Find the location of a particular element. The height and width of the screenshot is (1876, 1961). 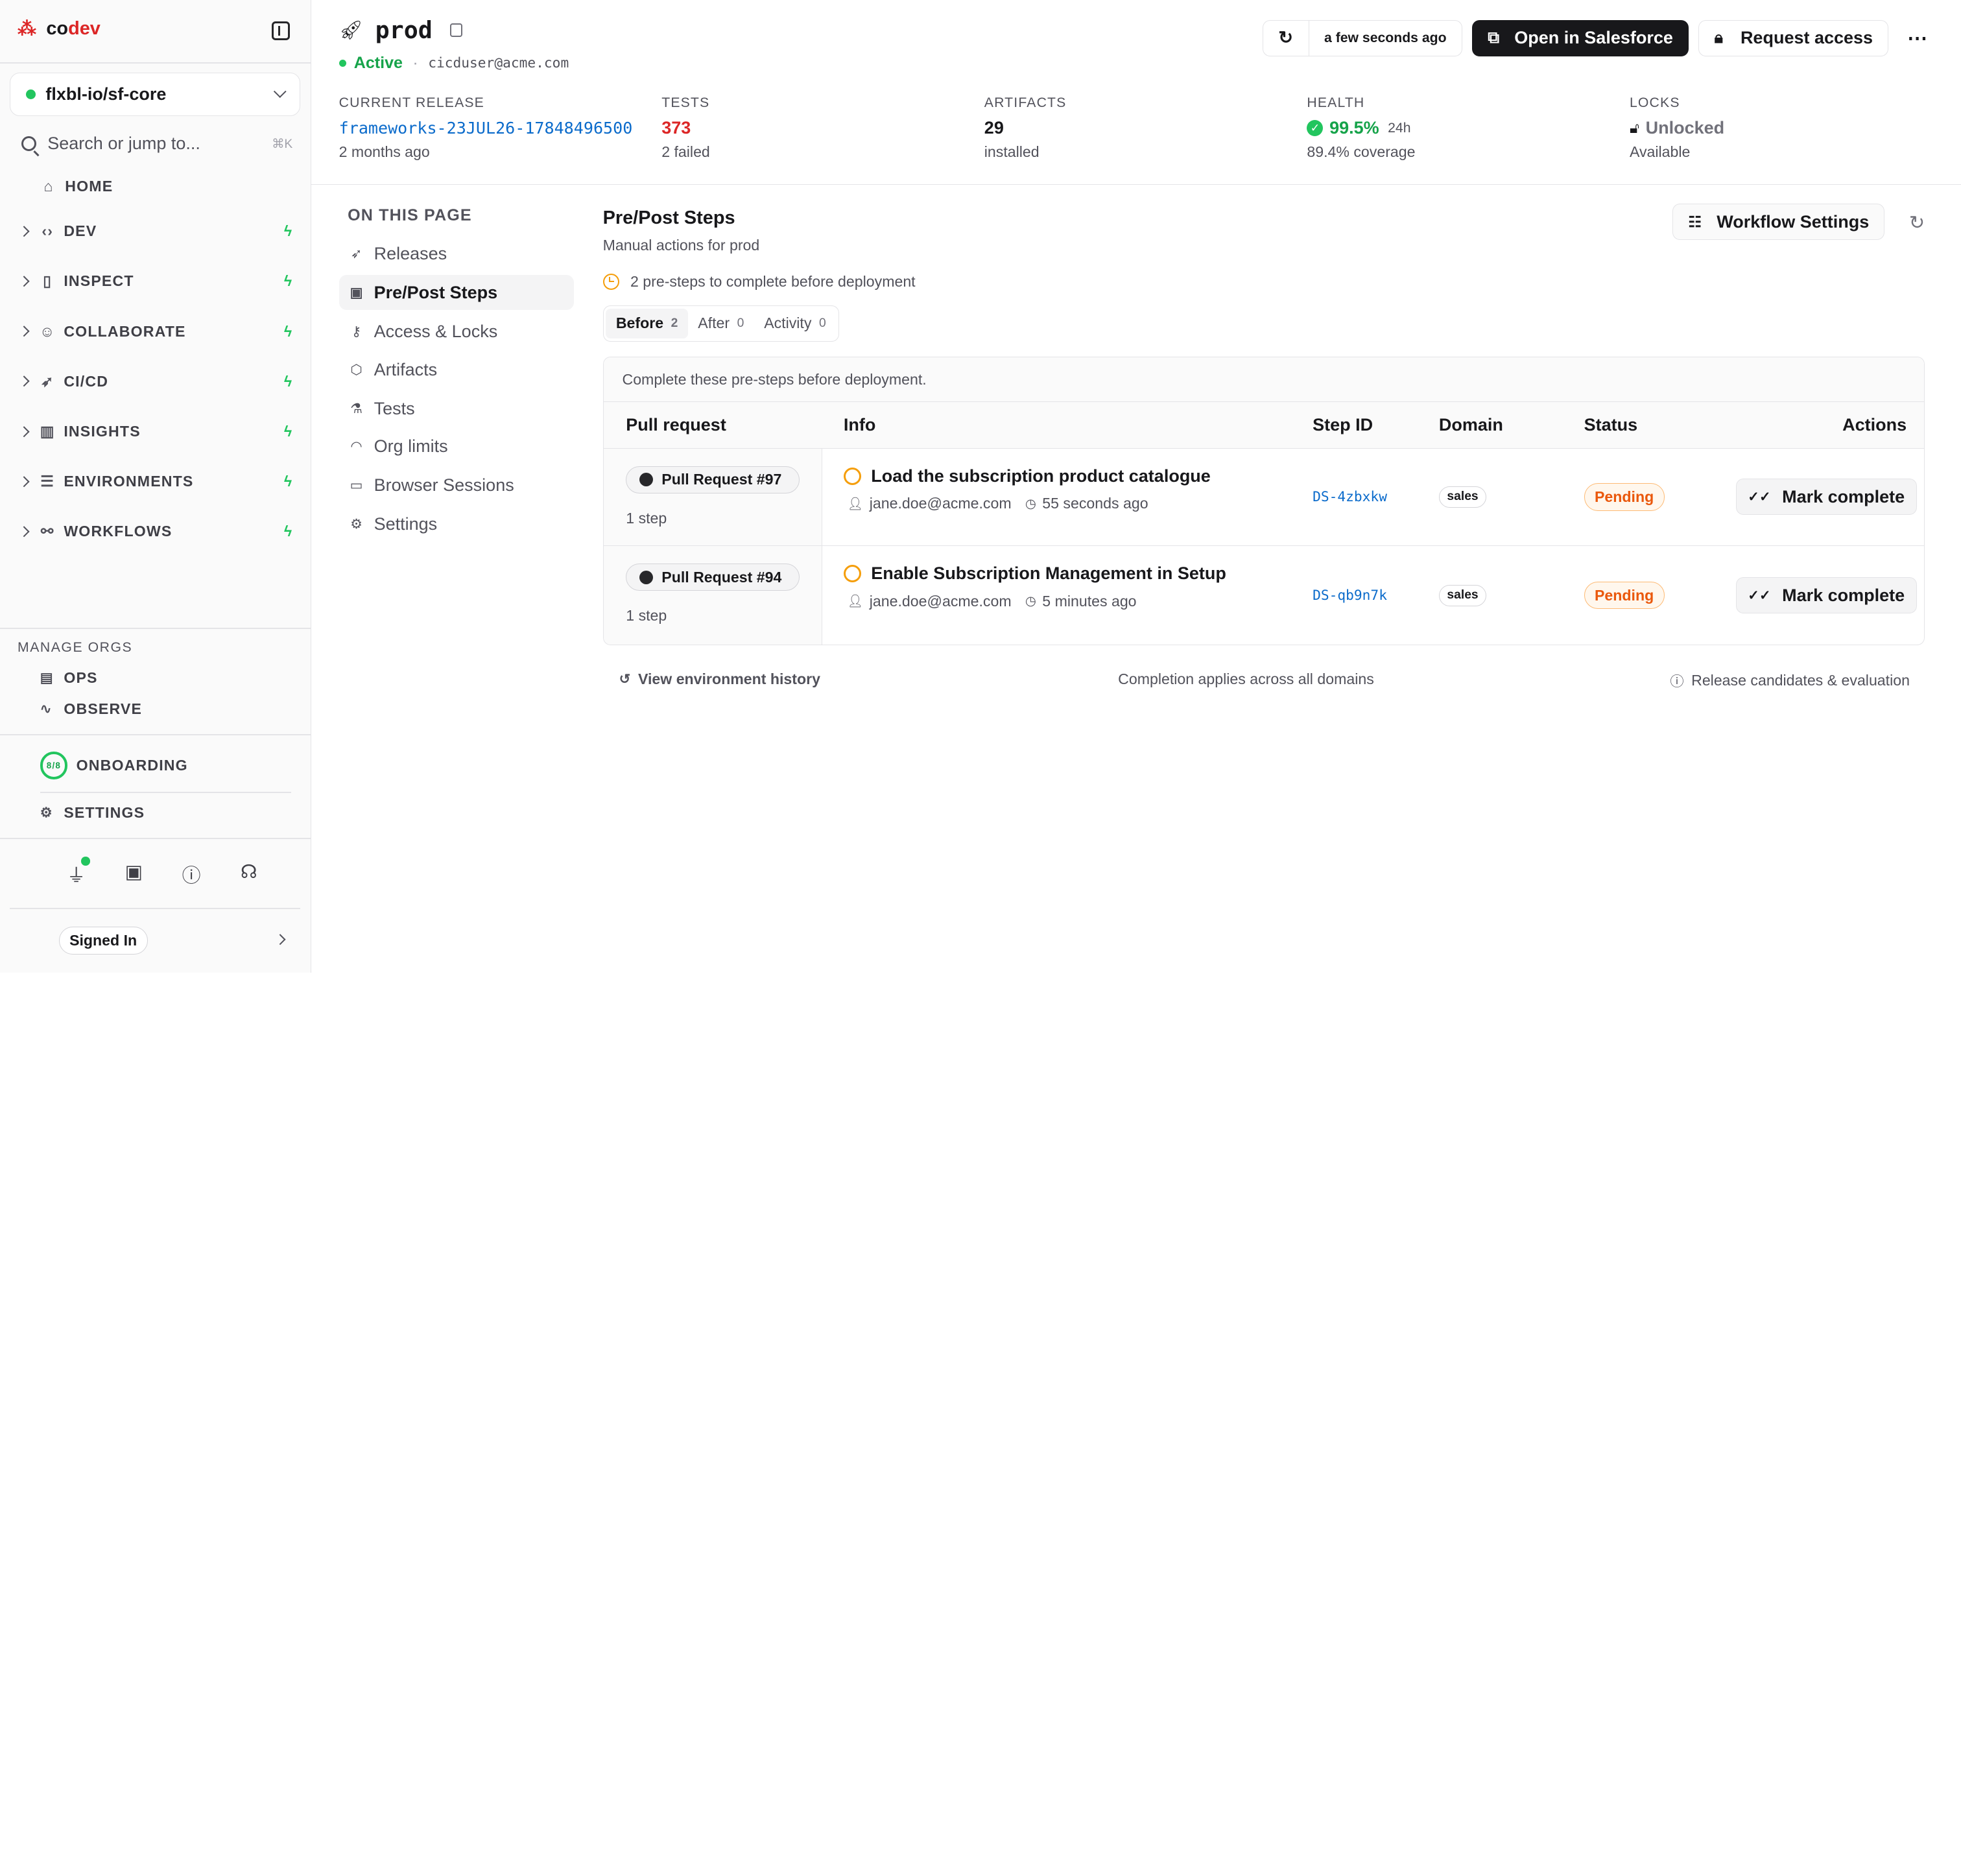

sidebar-item-label: ENVIRONMENTS is located at coordinates (129, 481).